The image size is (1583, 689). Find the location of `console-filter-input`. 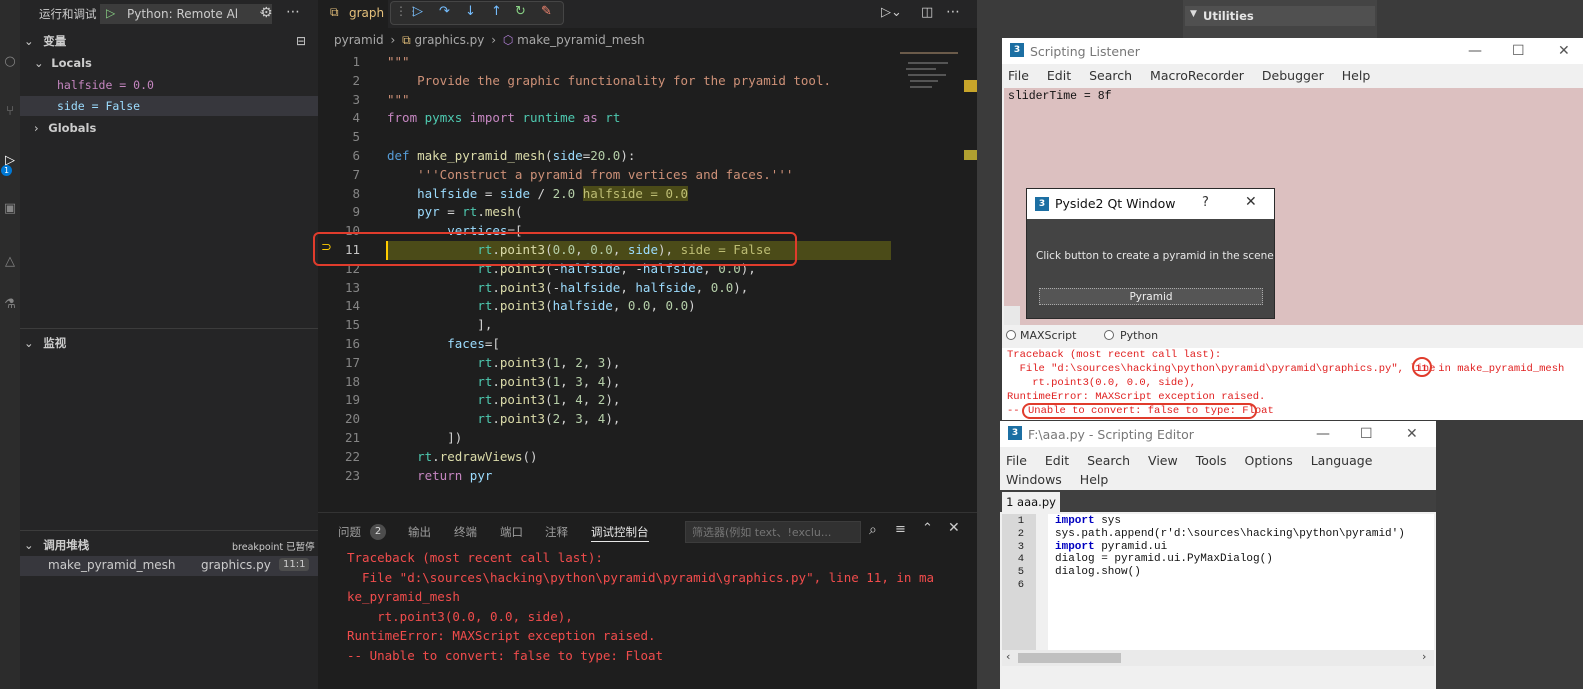

console-filter-input is located at coordinates (773, 532).